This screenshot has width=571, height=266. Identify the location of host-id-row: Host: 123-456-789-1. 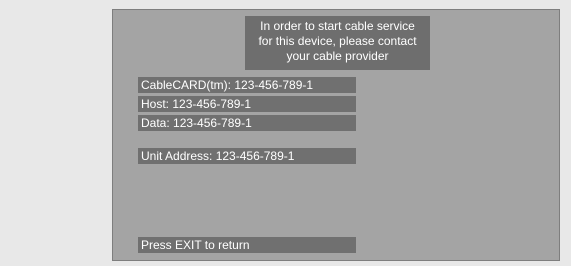
(247, 104).